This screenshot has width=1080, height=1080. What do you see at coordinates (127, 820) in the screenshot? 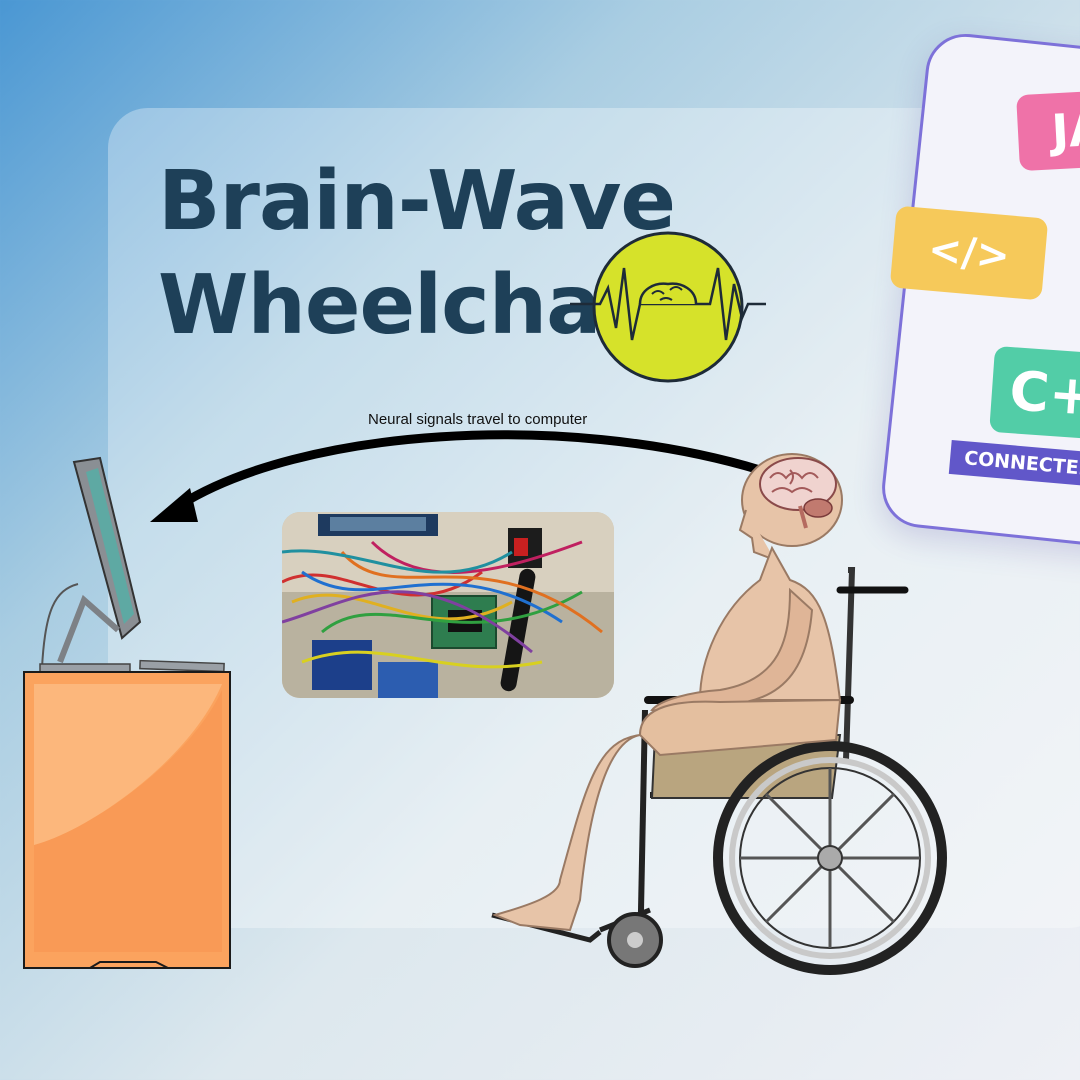
I see `desk` at bounding box center [127, 820].